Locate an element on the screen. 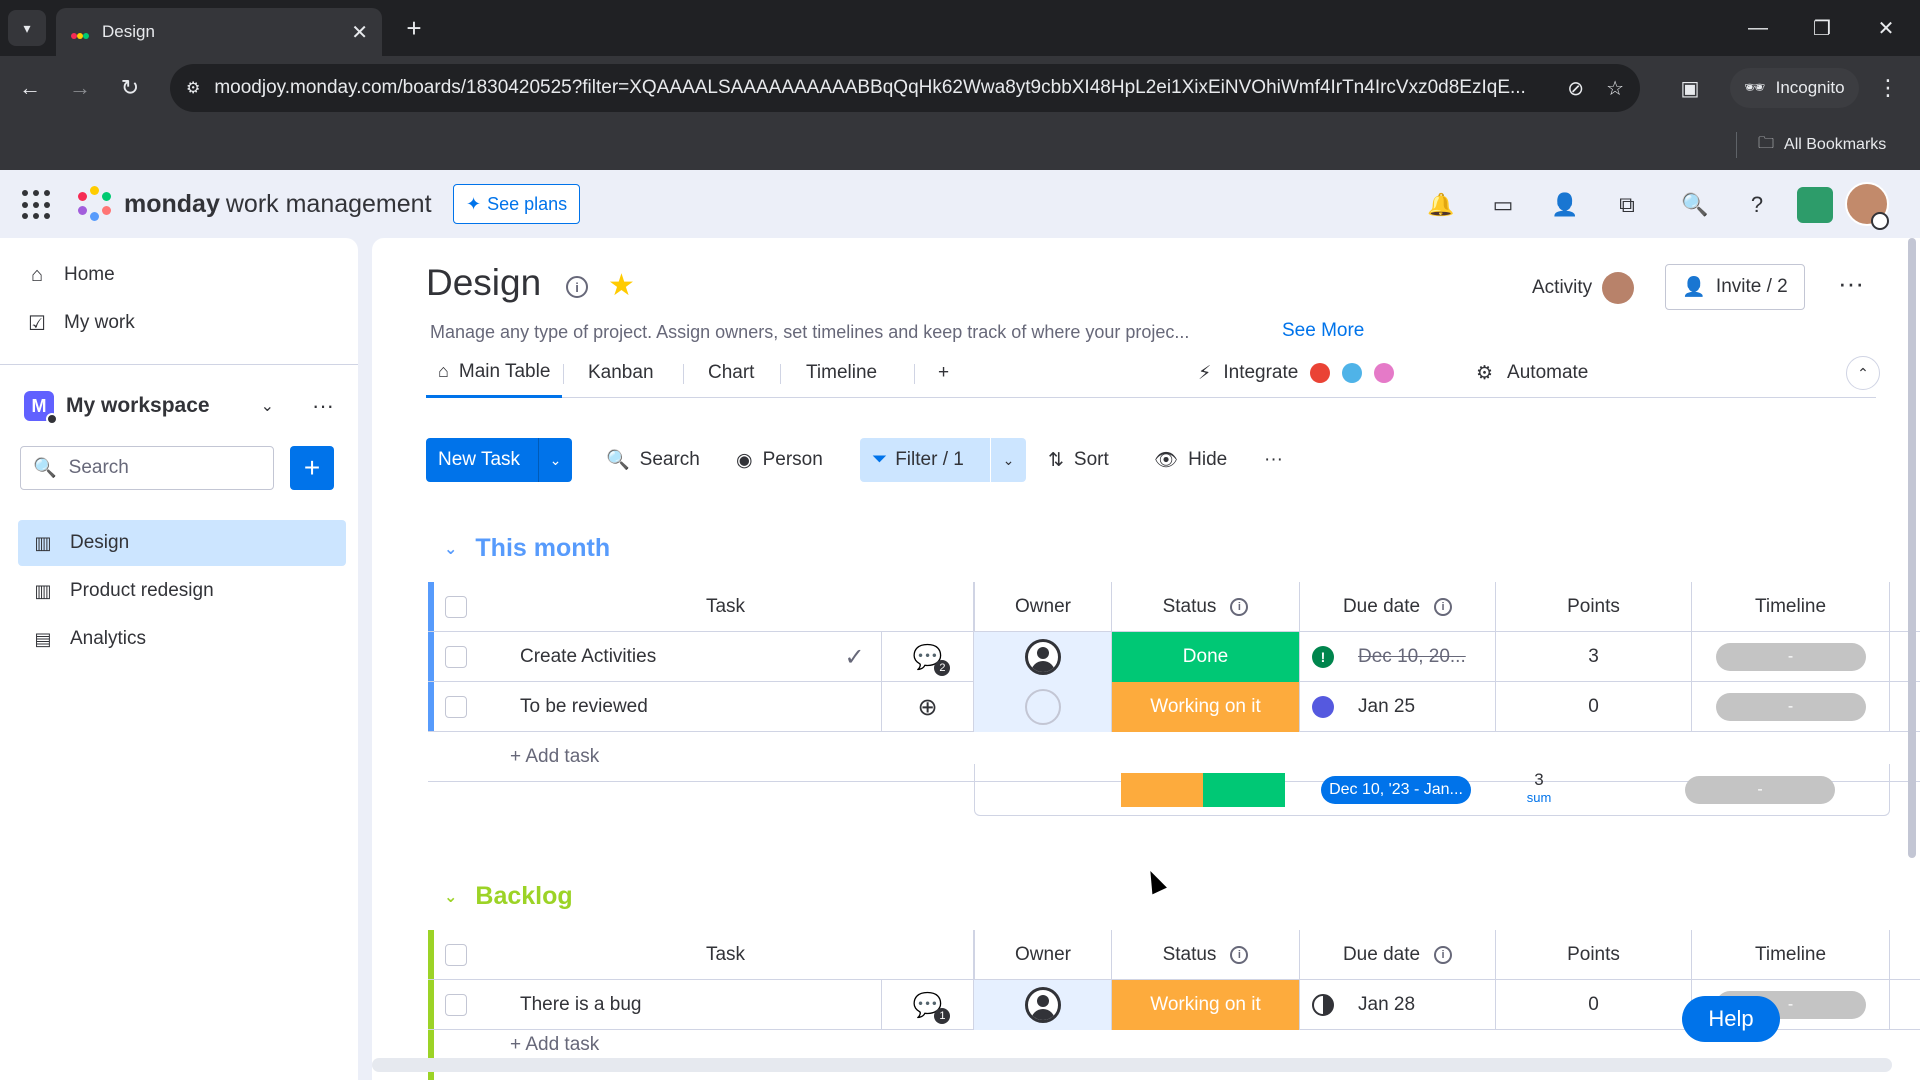 The height and width of the screenshot is (1080, 1920). tab-kanban: Kanban is located at coordinates (621, 373).